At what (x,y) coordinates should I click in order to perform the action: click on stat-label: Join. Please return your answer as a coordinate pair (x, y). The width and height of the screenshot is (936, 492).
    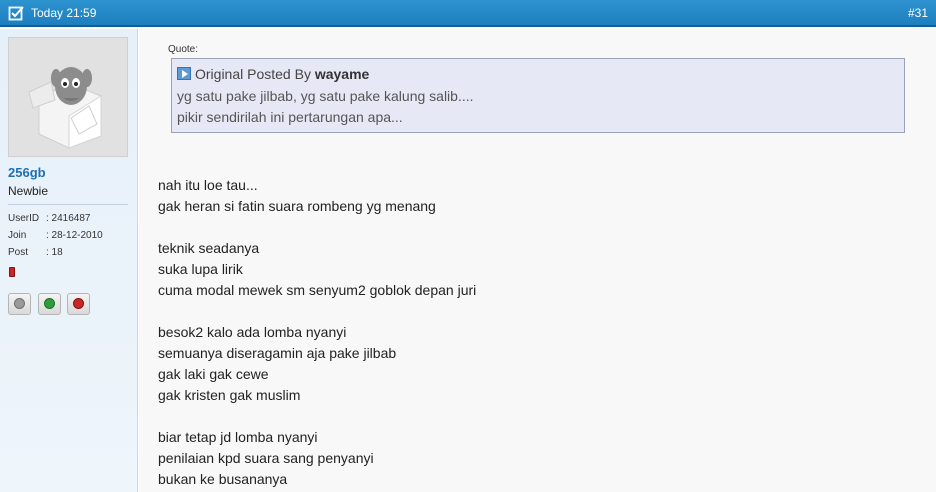
    Looking at the image, I should click on (17, 235).